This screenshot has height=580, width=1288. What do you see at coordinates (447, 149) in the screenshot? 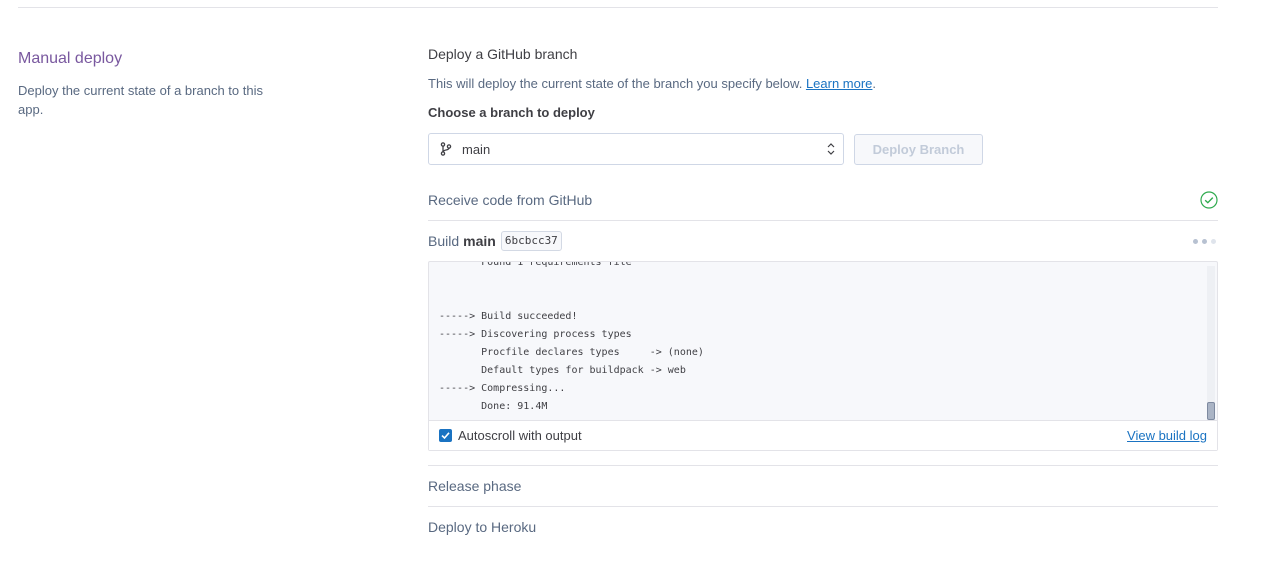
I see `git-branch-icon` at bounding box center [447, 149].